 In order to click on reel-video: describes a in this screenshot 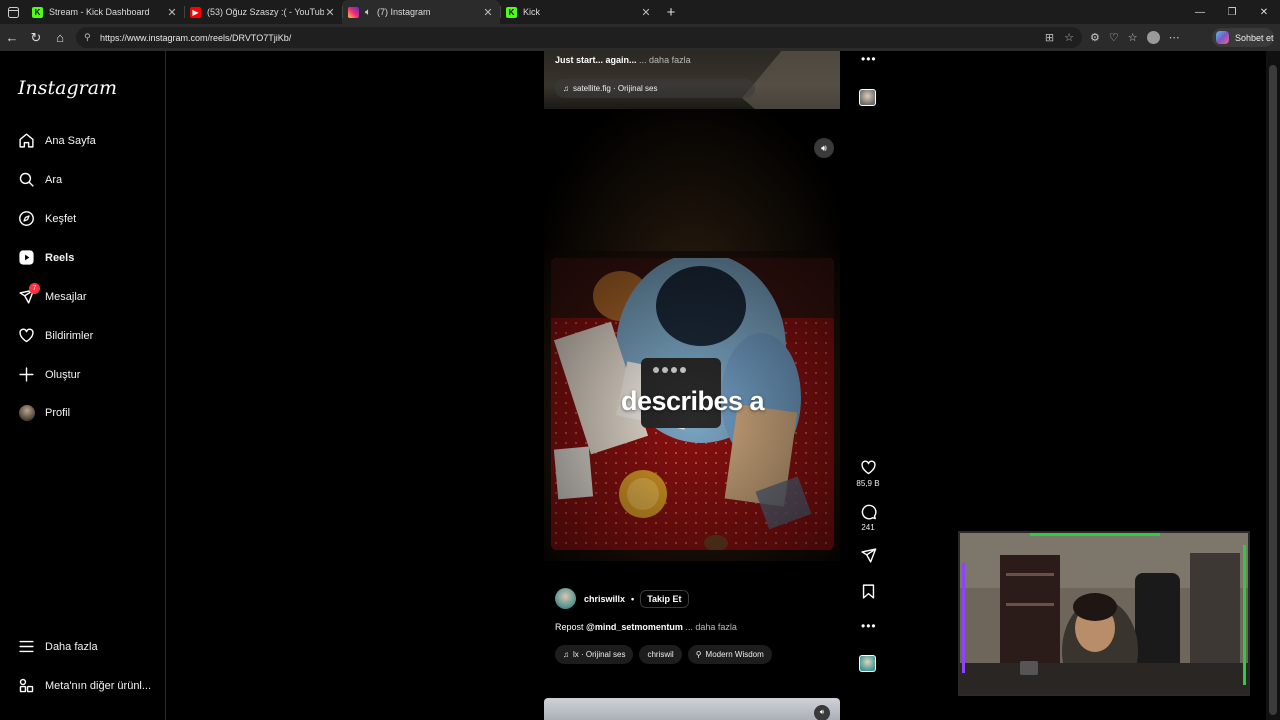, I will do `click(692, 404)`.